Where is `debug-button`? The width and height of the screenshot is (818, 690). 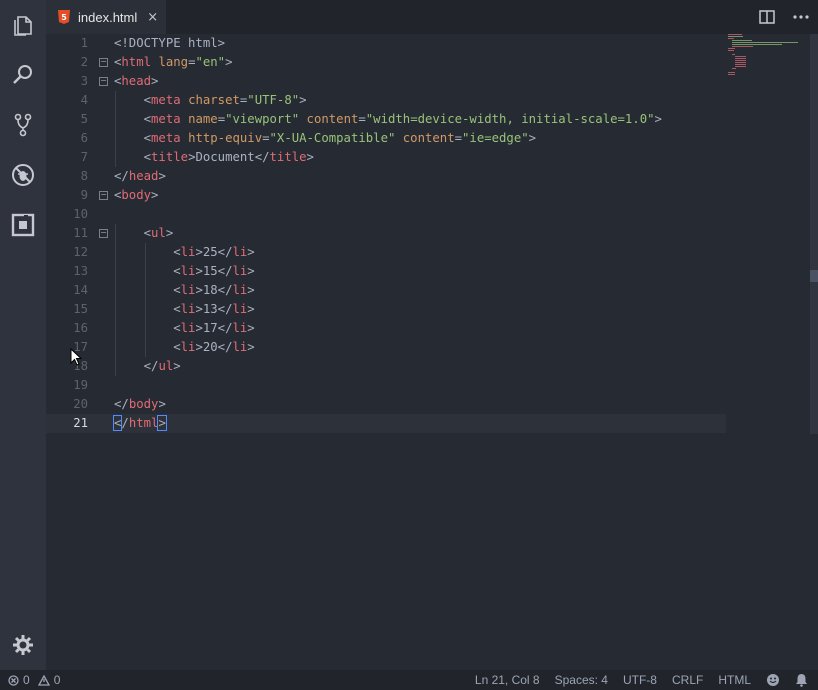
debug-button is located at coordinates (23, 175).